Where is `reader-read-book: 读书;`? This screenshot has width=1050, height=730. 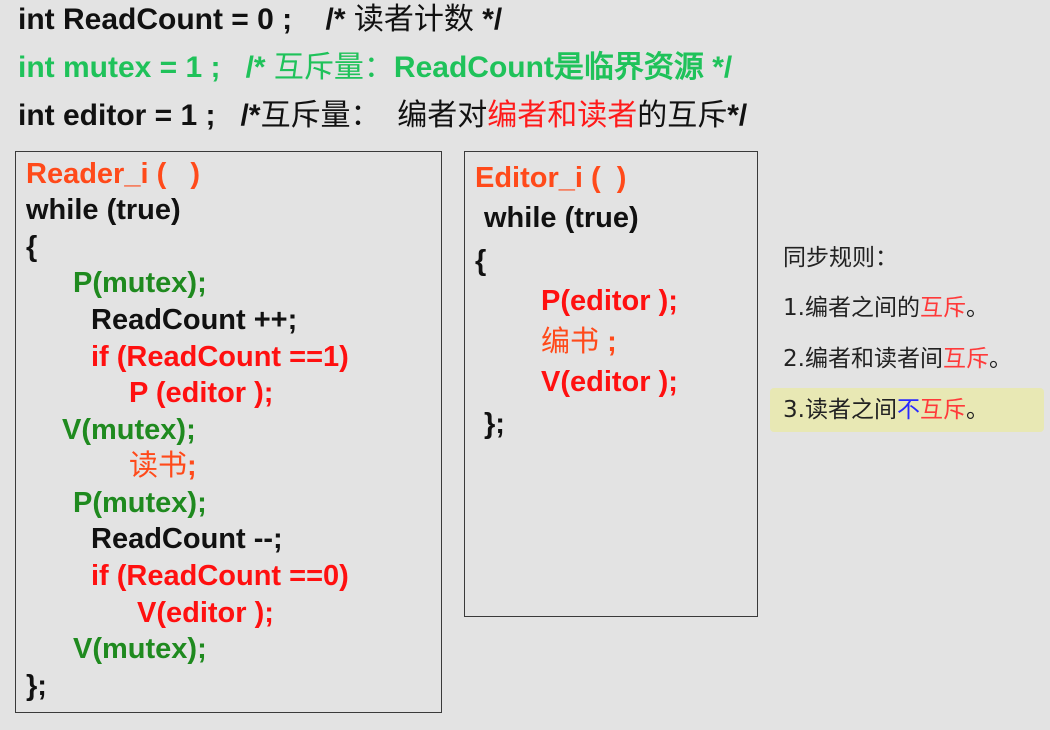
reader-read-book: 读书; is located at coordinates (163, 466).